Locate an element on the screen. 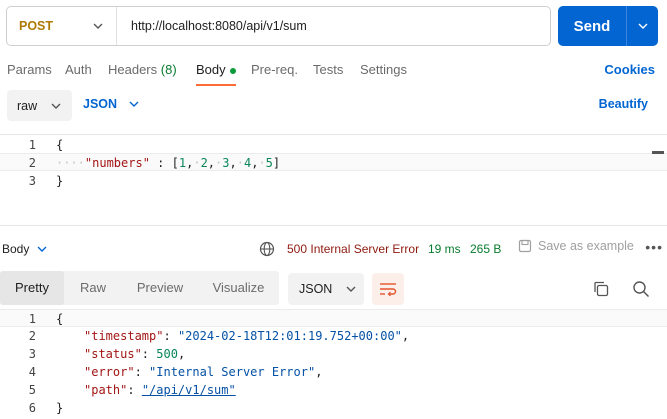  send-button: Send is located at coordinates (592, 26).